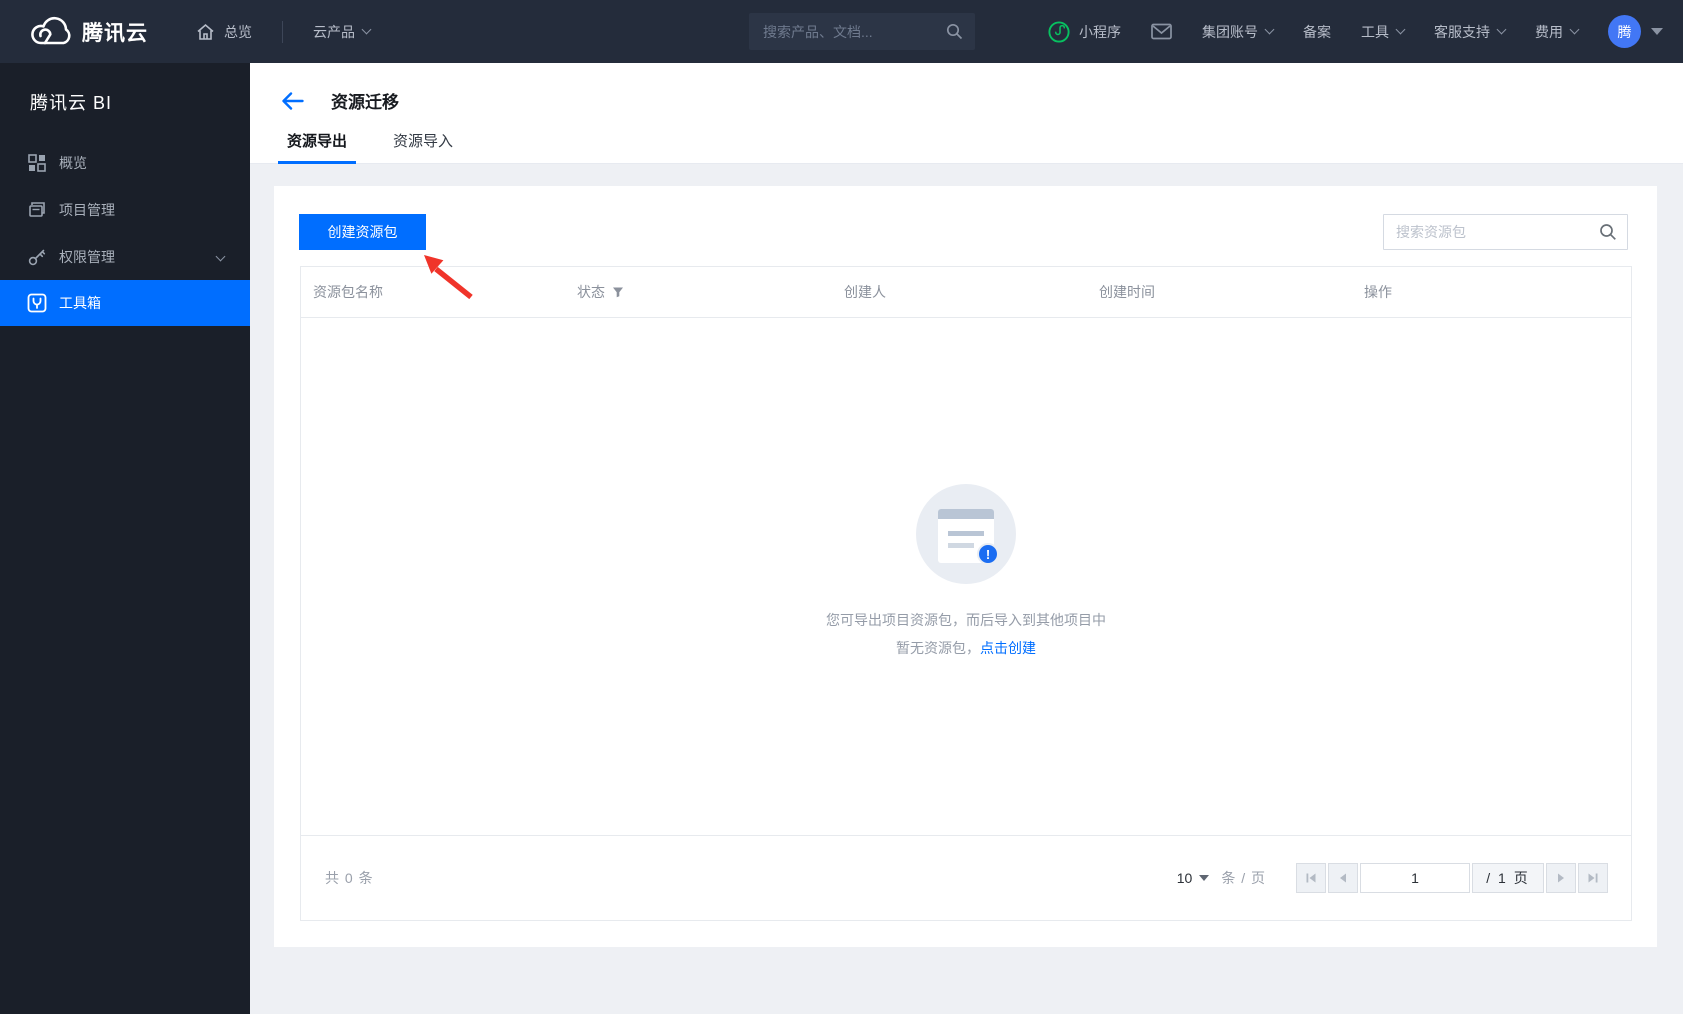  What do you see at coordinates (1462, 31) in the screenshot?
I see `nav-support-label: 客服支持` at bounding box center [1462, 31].